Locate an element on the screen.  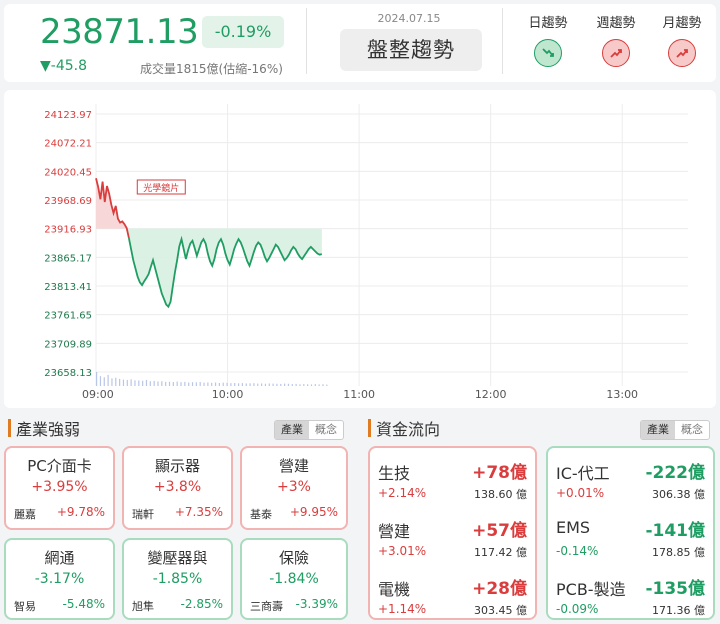
flow-amount: -222億 is located at coordinates (675, 473).